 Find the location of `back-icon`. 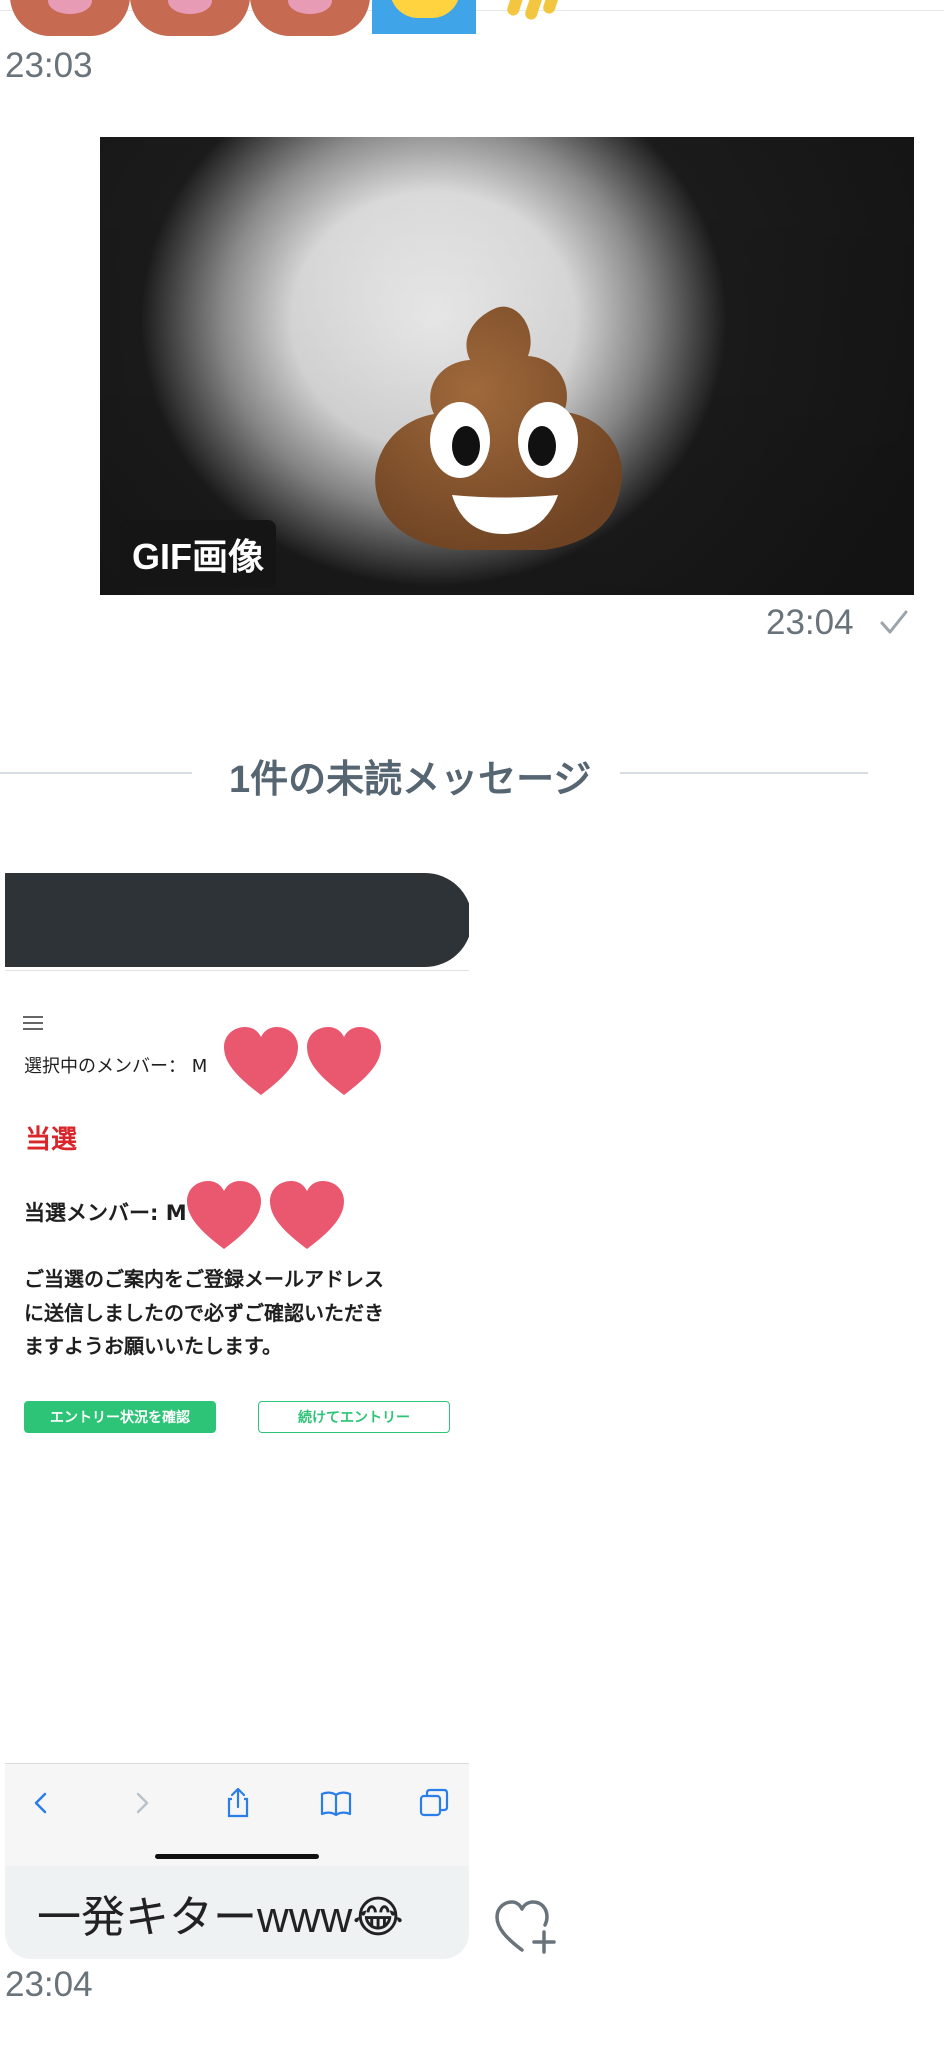

back-icon is located at coordinates (40, 1803).